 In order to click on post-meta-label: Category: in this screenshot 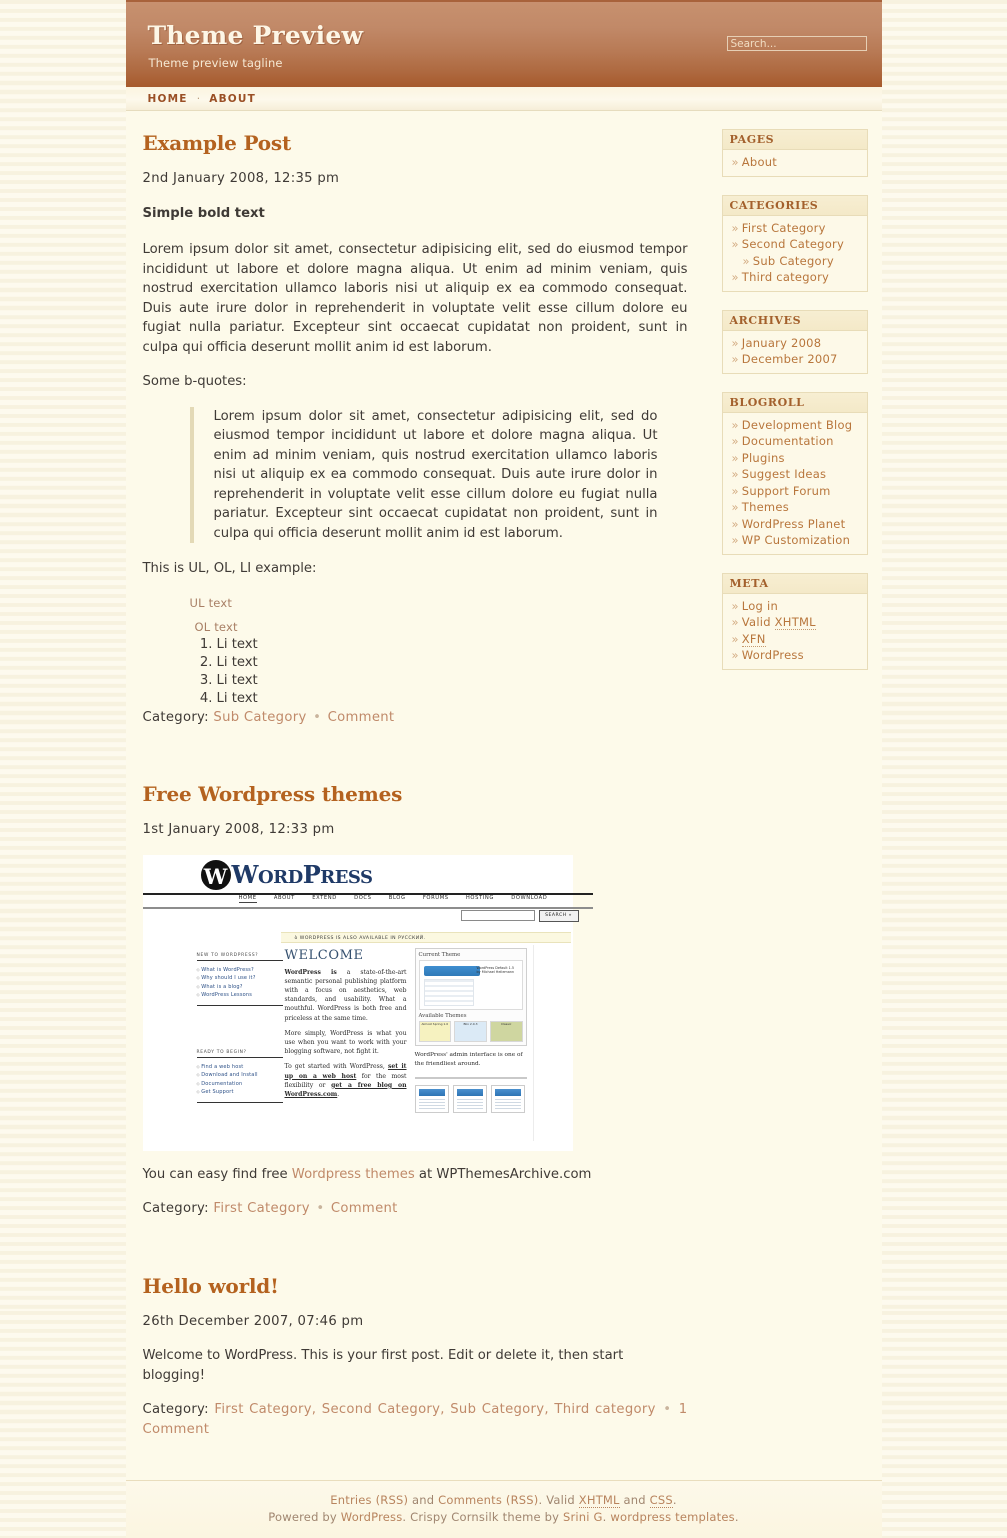, I will do `click(175, 1409)`.